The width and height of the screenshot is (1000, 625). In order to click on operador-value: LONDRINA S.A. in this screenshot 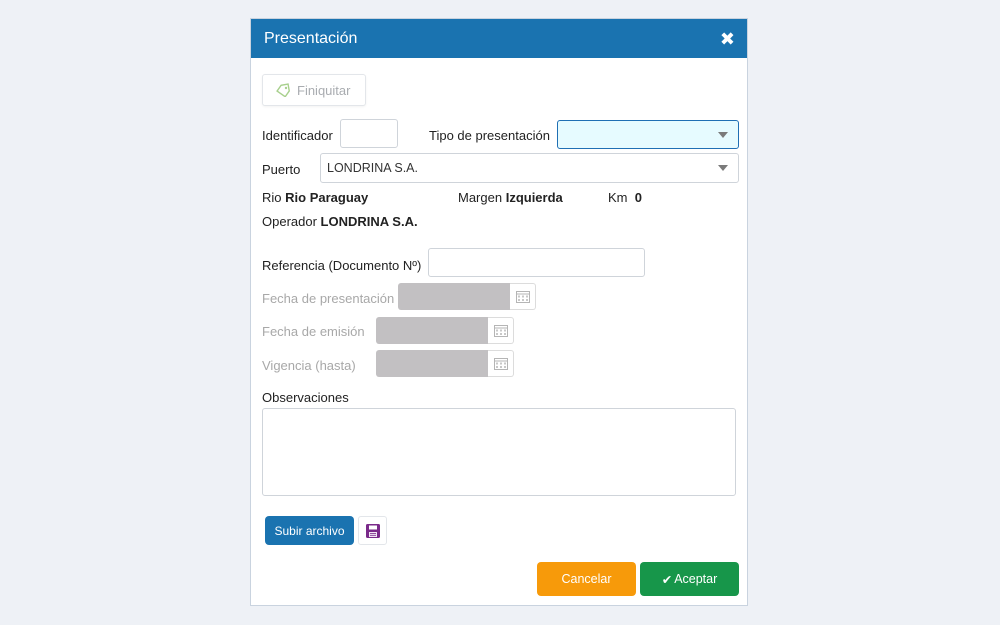, I will do `click(369, 221)`.